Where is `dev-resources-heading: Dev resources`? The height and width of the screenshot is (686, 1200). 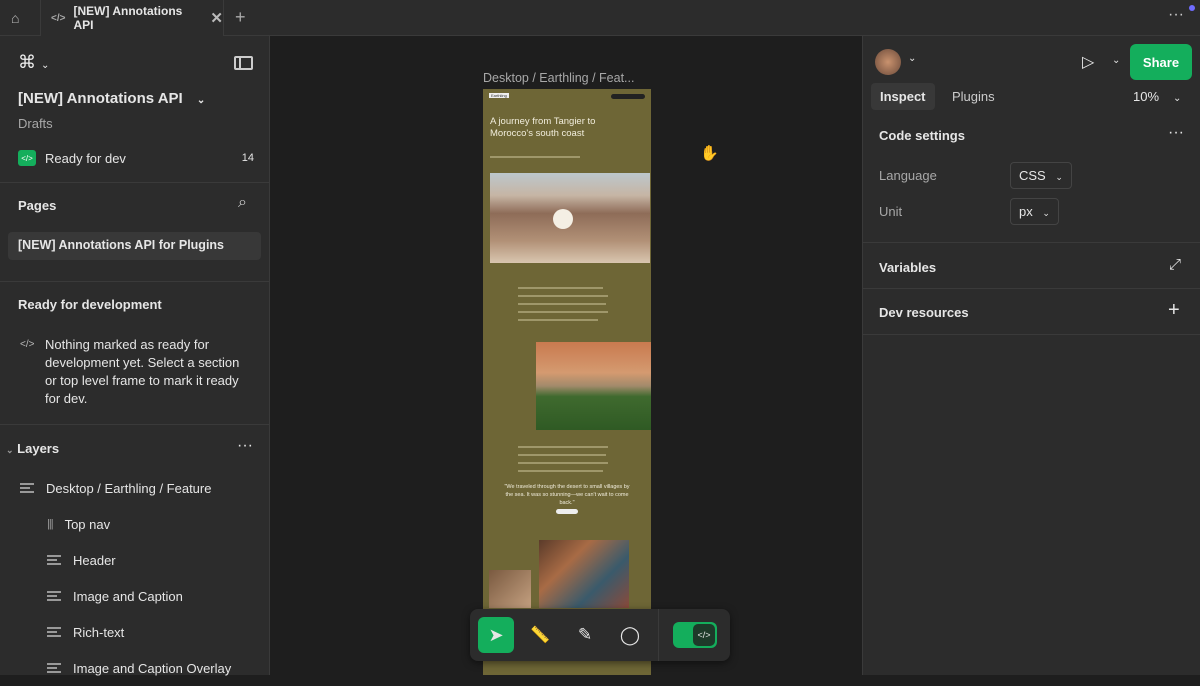
dev-resources-heading: Dev resources is located at coordinates (924, 312).